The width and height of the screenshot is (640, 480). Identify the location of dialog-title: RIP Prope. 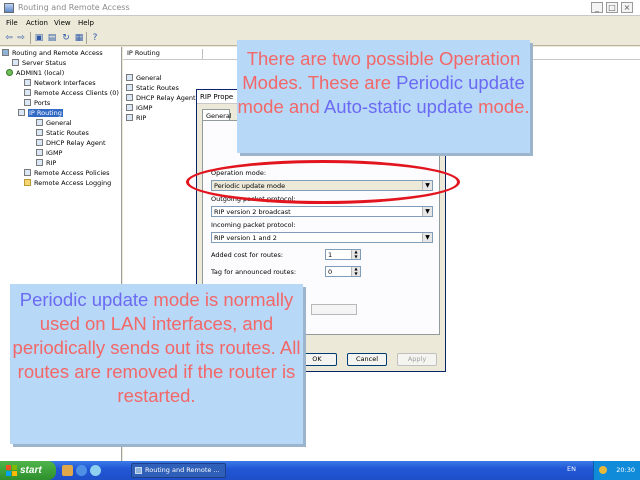
(217, 97).